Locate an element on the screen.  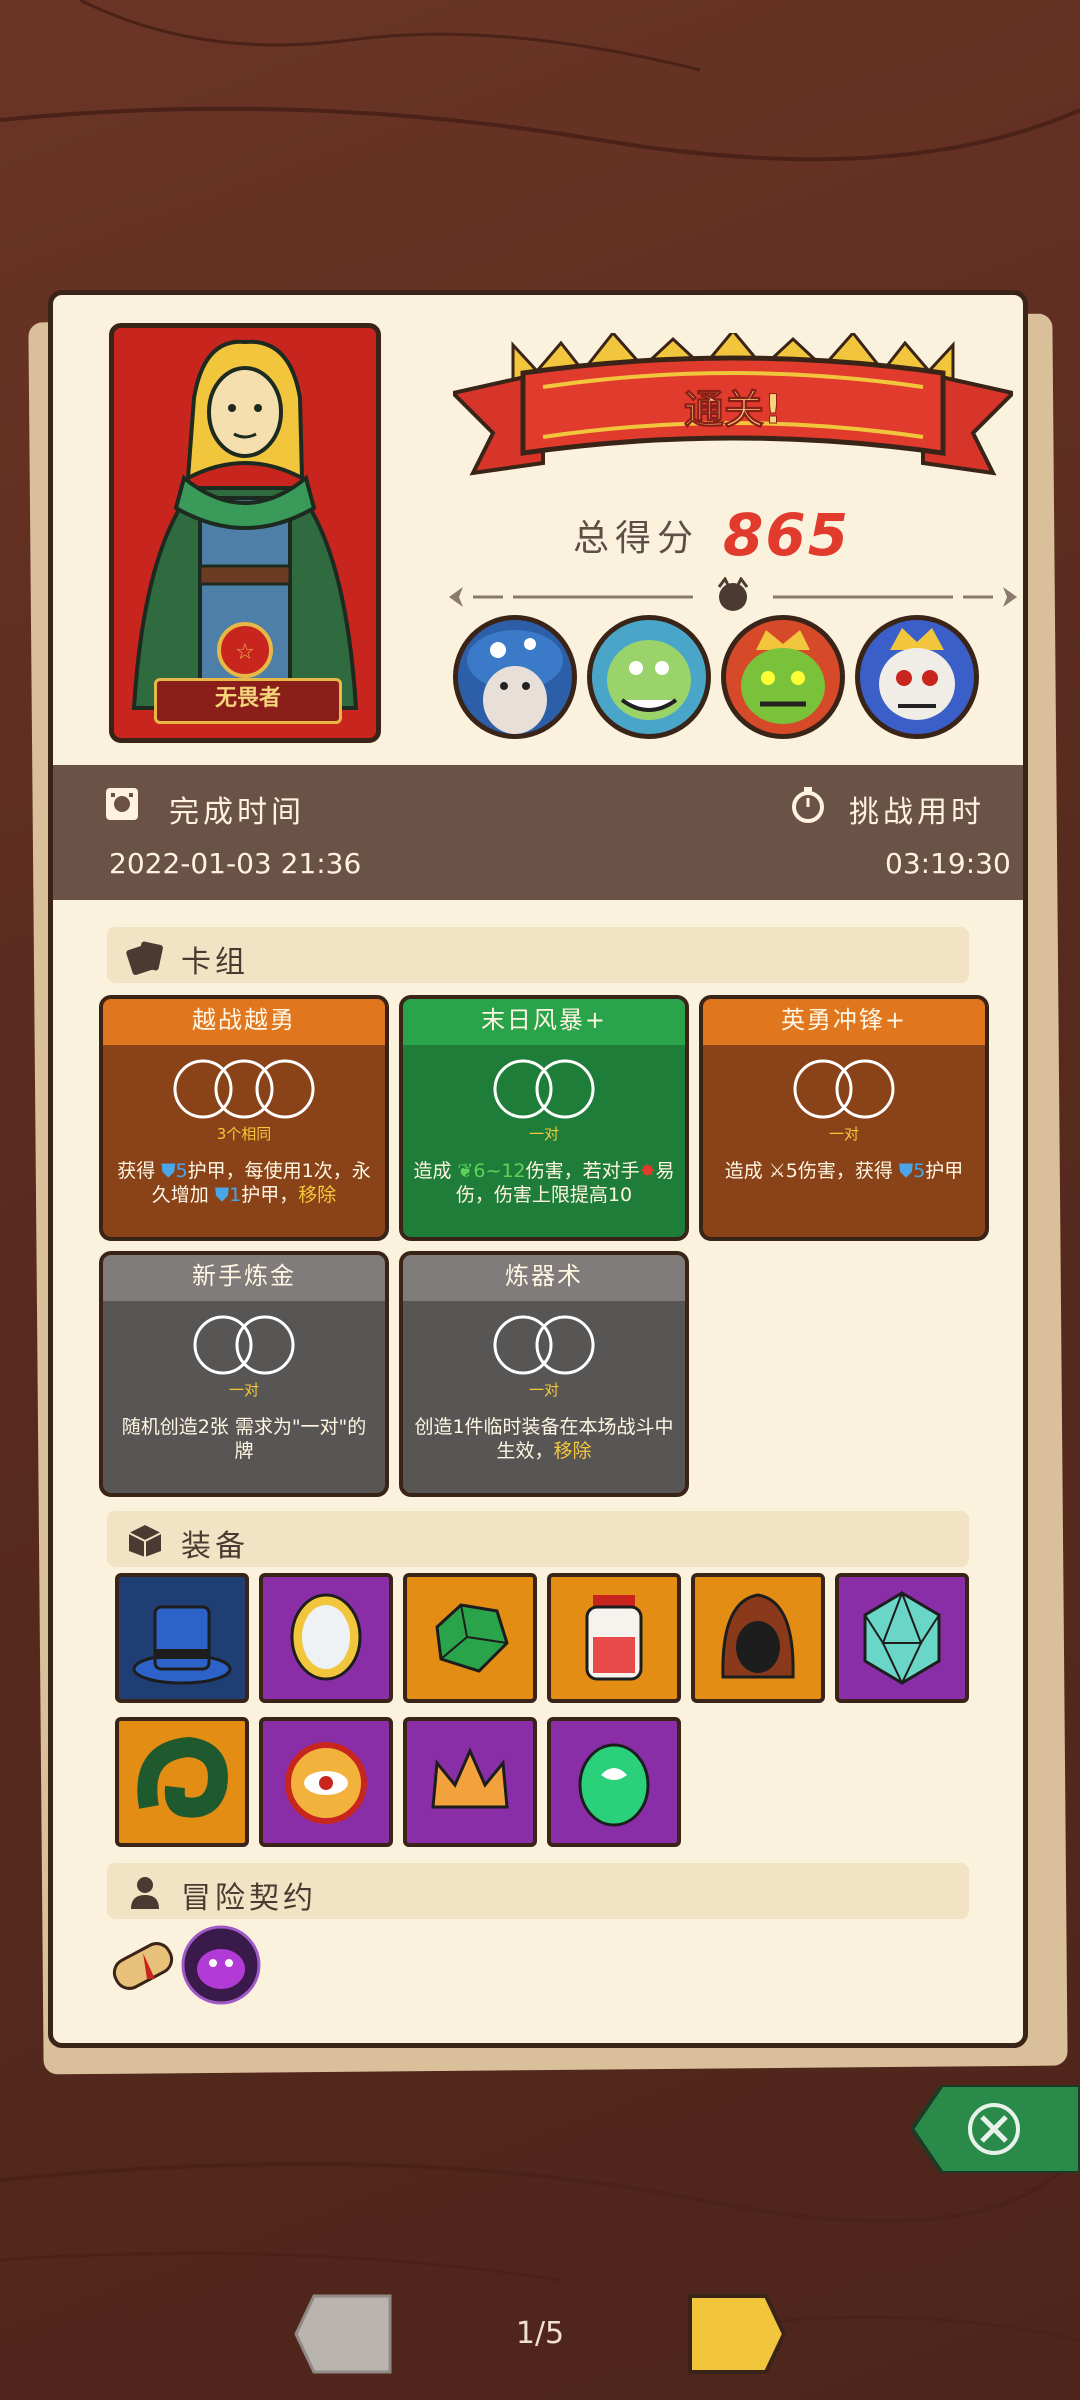
score-label: 总得分 is located at coordinates (636, 538).